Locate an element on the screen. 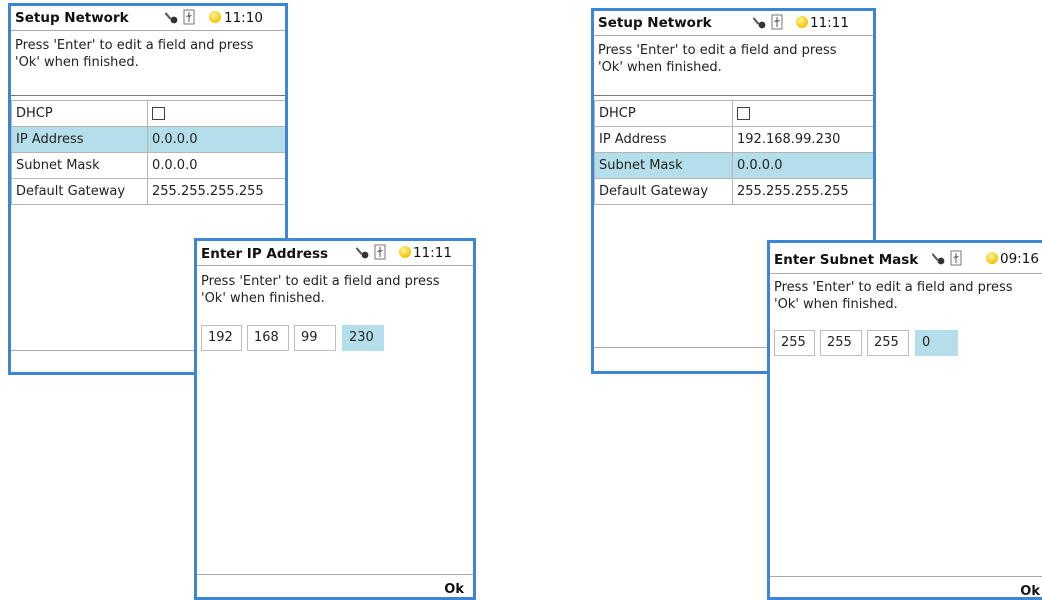 This screenshot has width=1042, height=600. table-row: IP Address 0.0.0.0 is located at coordinates (148, 139).